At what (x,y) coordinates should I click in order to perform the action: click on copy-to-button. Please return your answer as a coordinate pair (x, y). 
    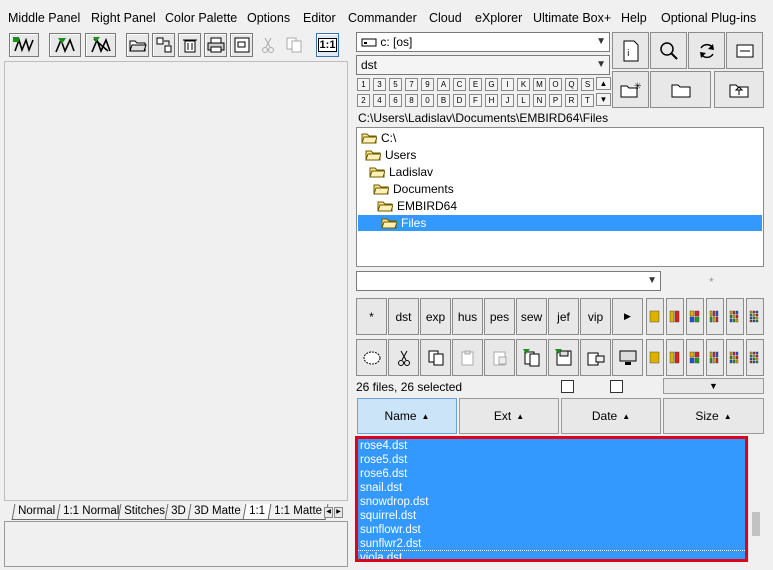
    Looking at the image, I should click on (531, 357).